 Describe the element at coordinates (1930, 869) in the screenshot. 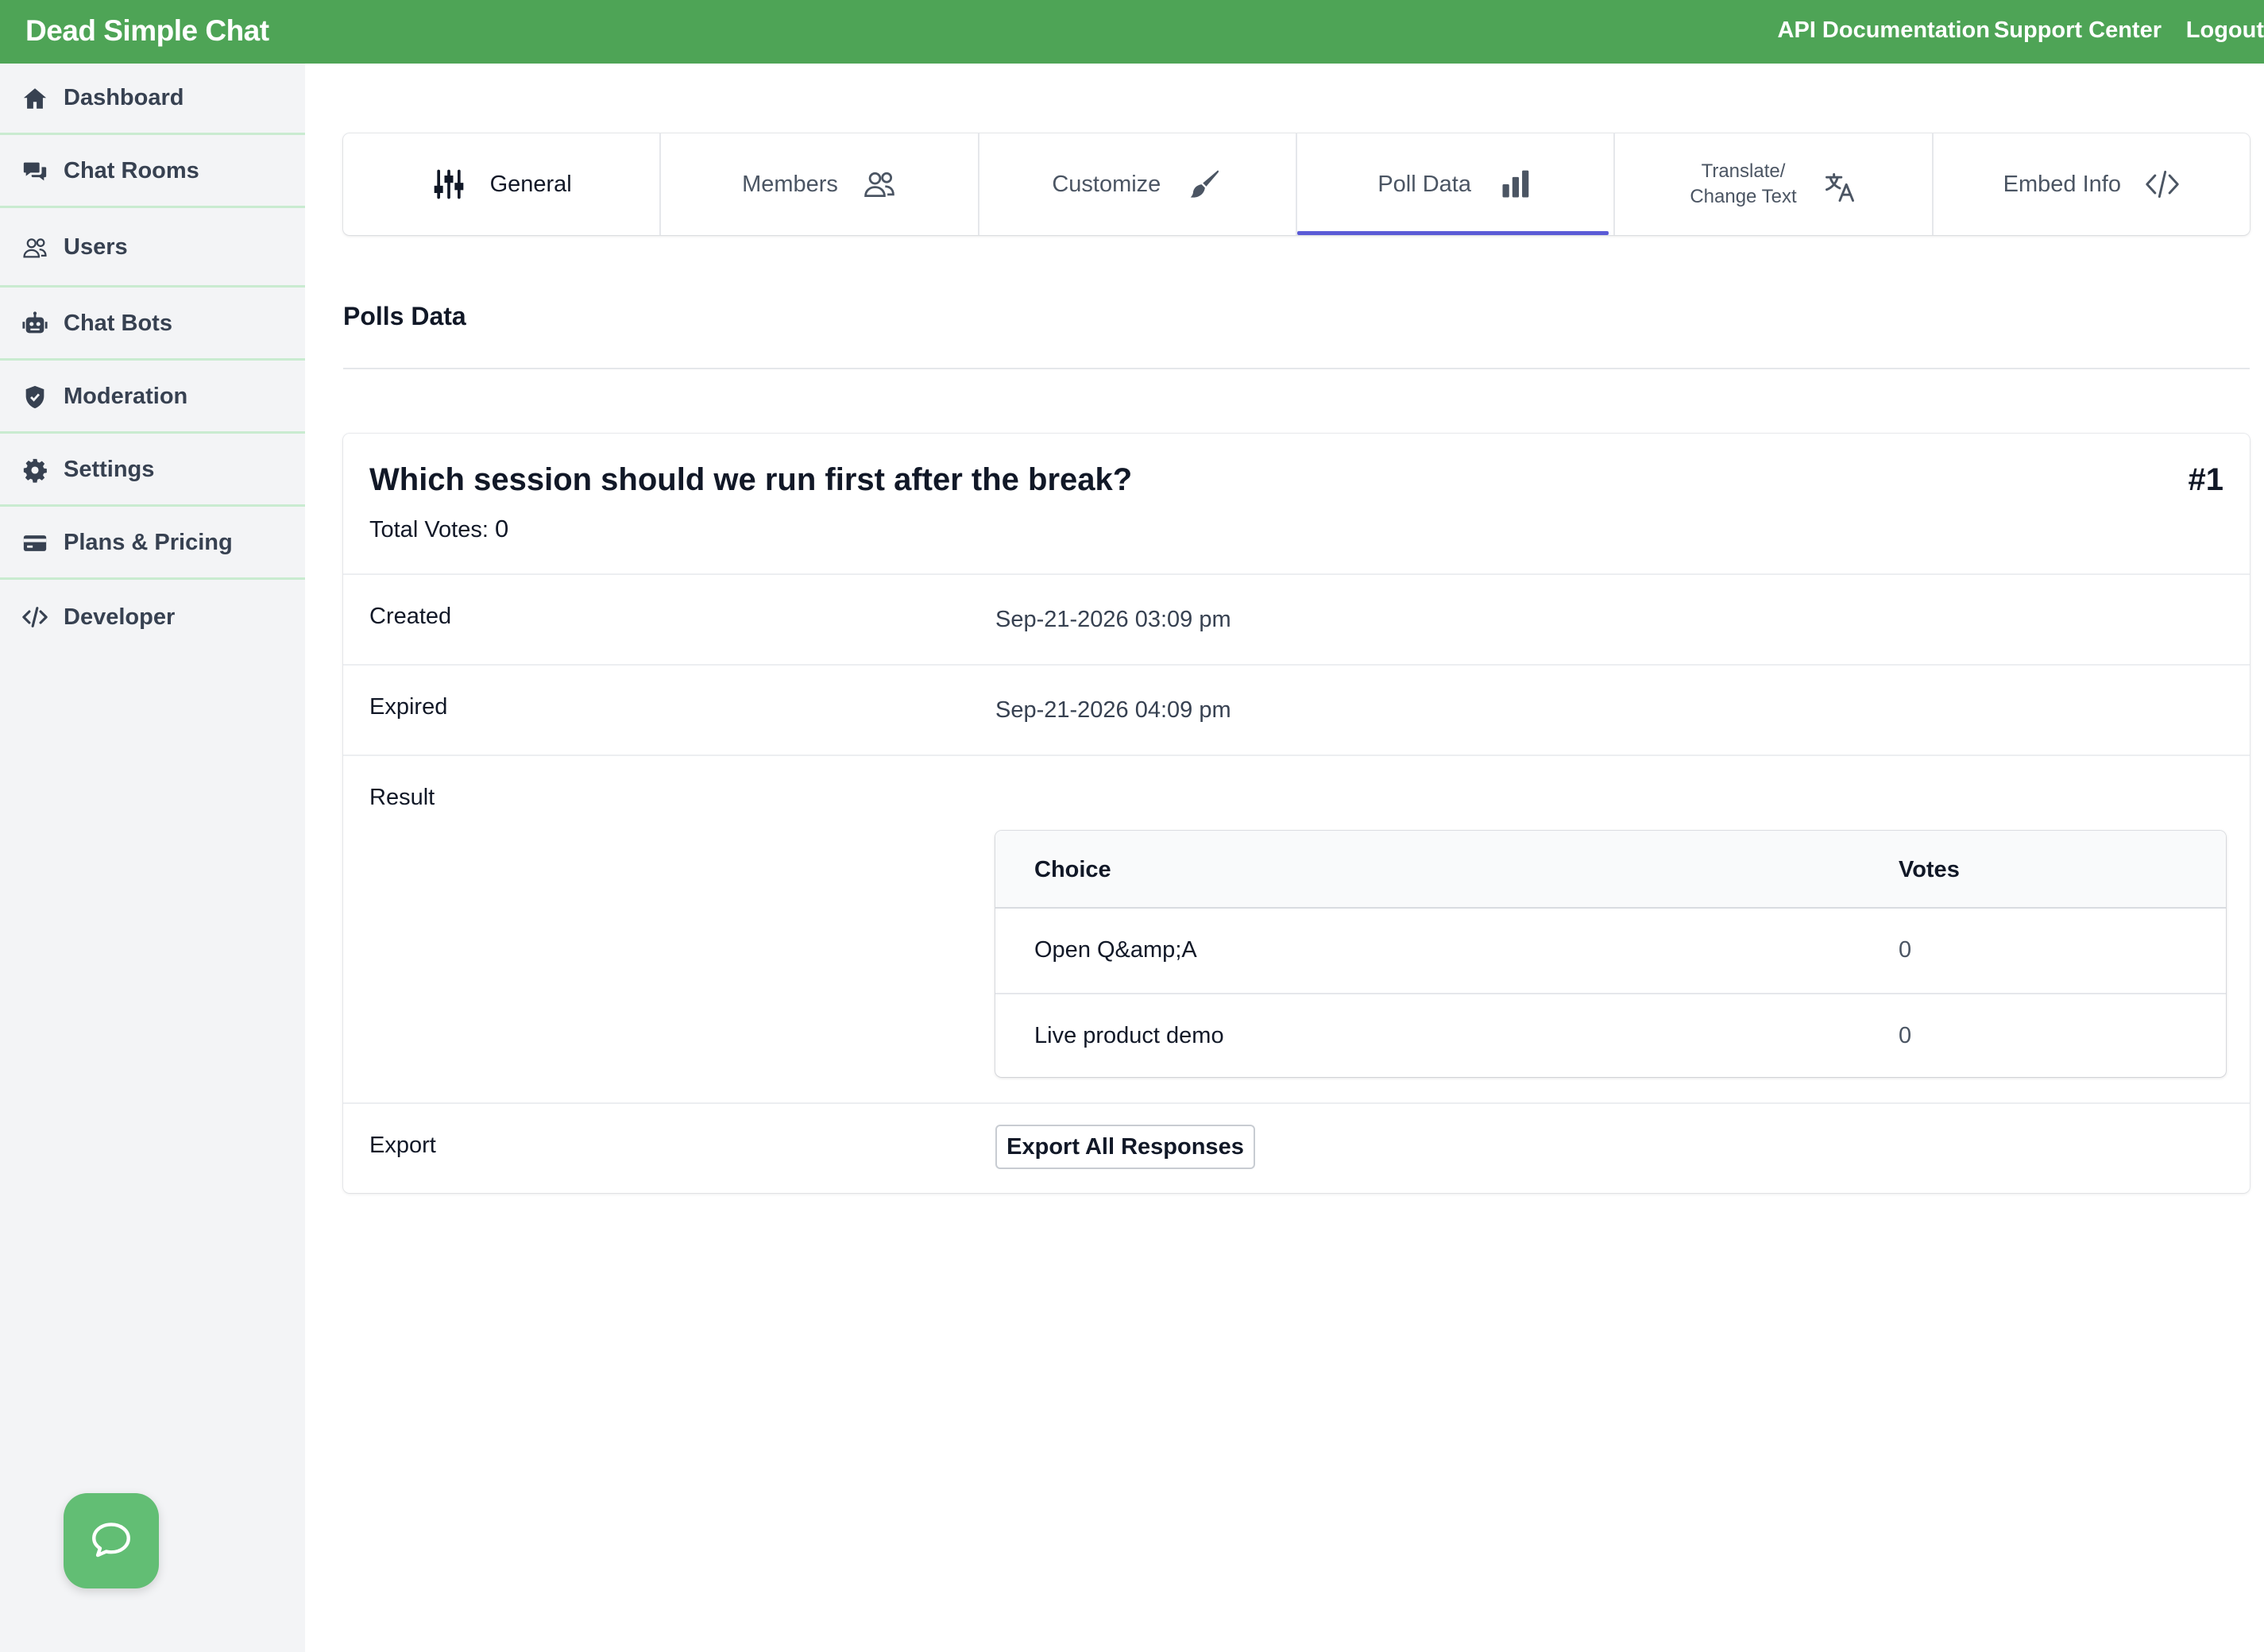

I see `column-header-votes: Votes` at that location.